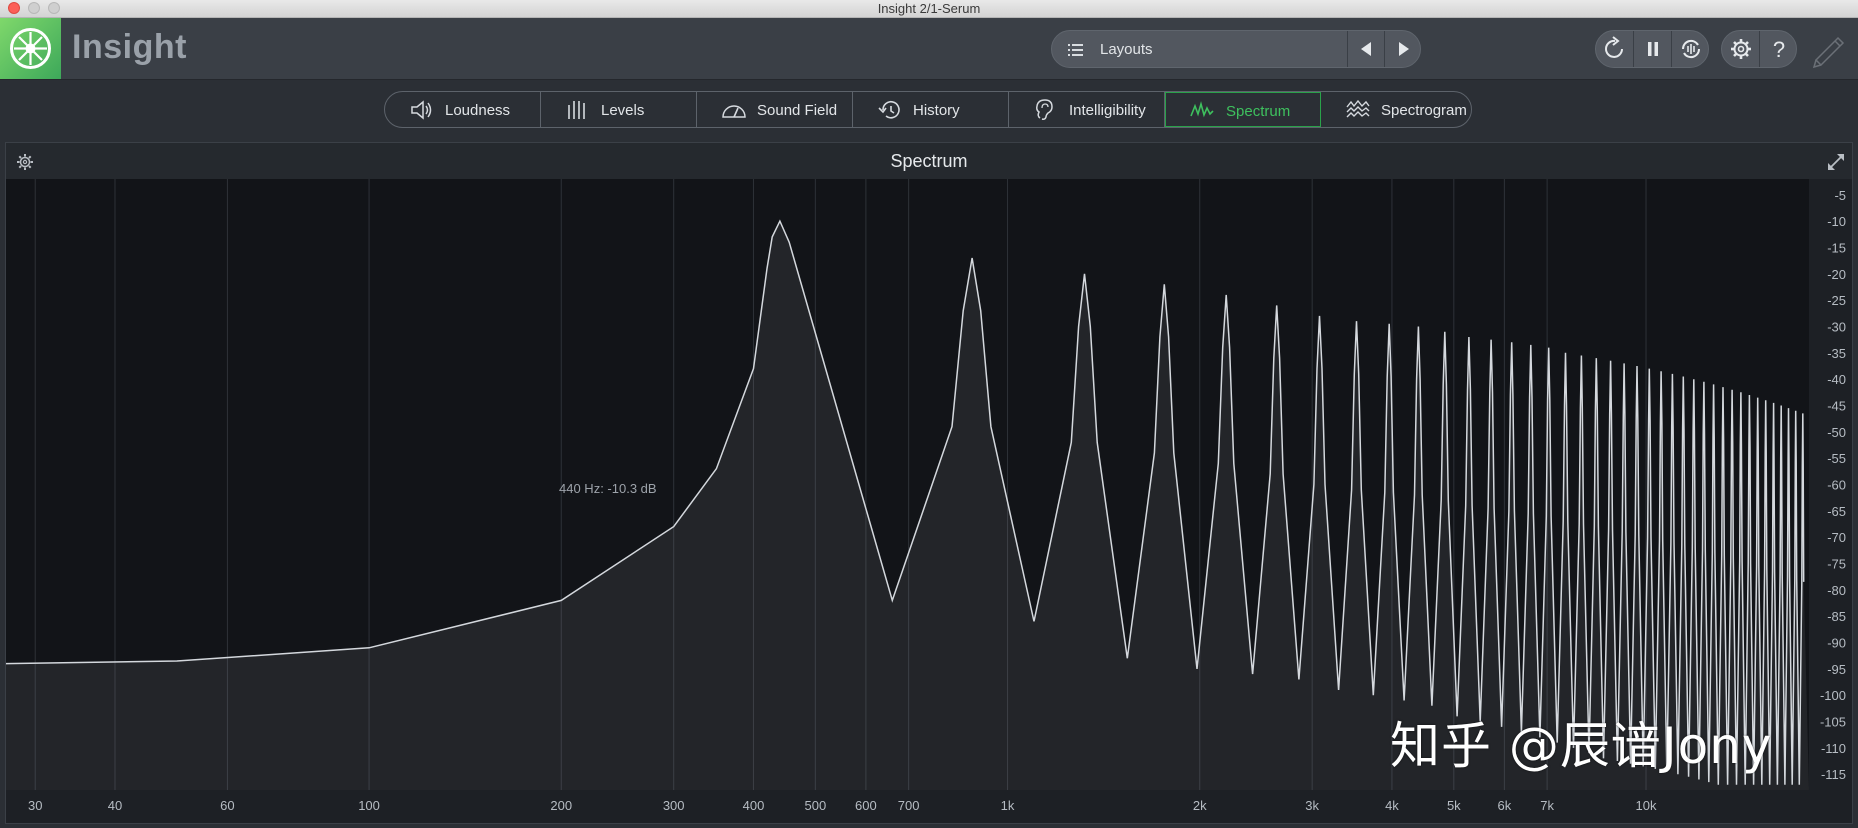  I want to click on tab-levels: Levels, so click(619, 109).